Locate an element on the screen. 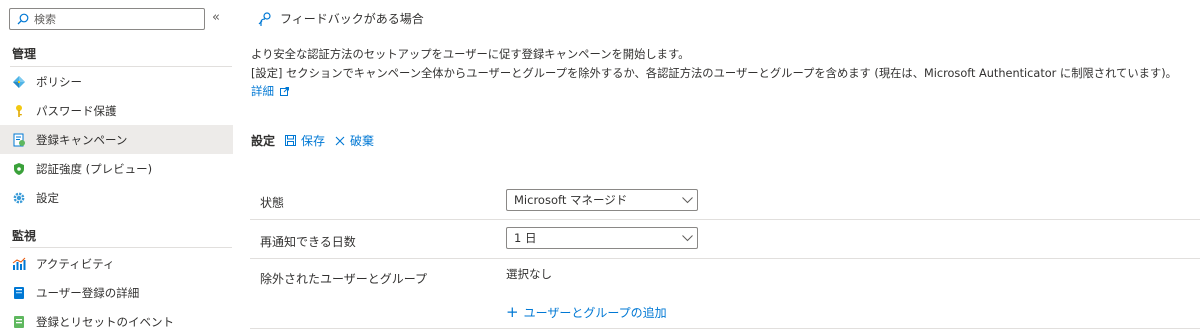 This screenshot has height=333, width=1200. sidebar-item-registration-campaign: 登録キャンペーン is located at coordinates (116, 139).